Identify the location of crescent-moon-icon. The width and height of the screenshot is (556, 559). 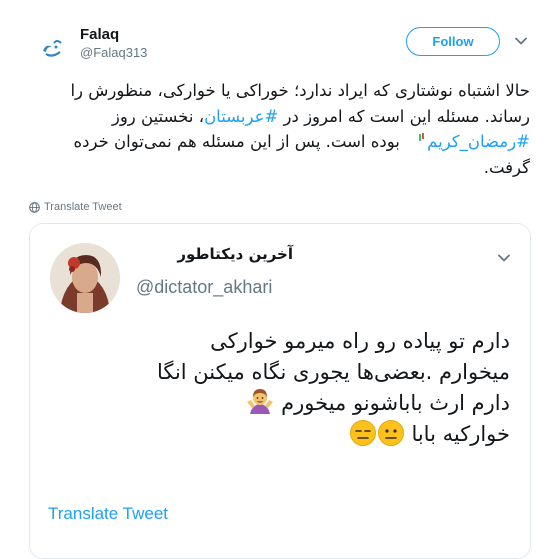
(416, 141).